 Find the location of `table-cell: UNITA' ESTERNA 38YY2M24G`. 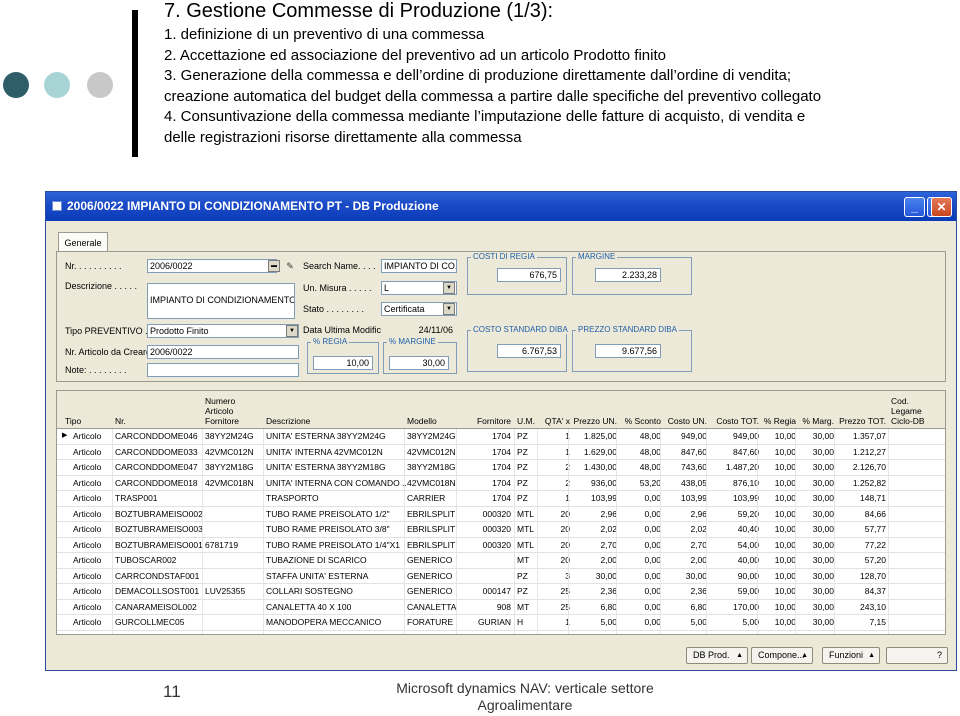

table-cell: UNITA' ESTERNA 38YY2M24G is located at coordinates (336, 436).